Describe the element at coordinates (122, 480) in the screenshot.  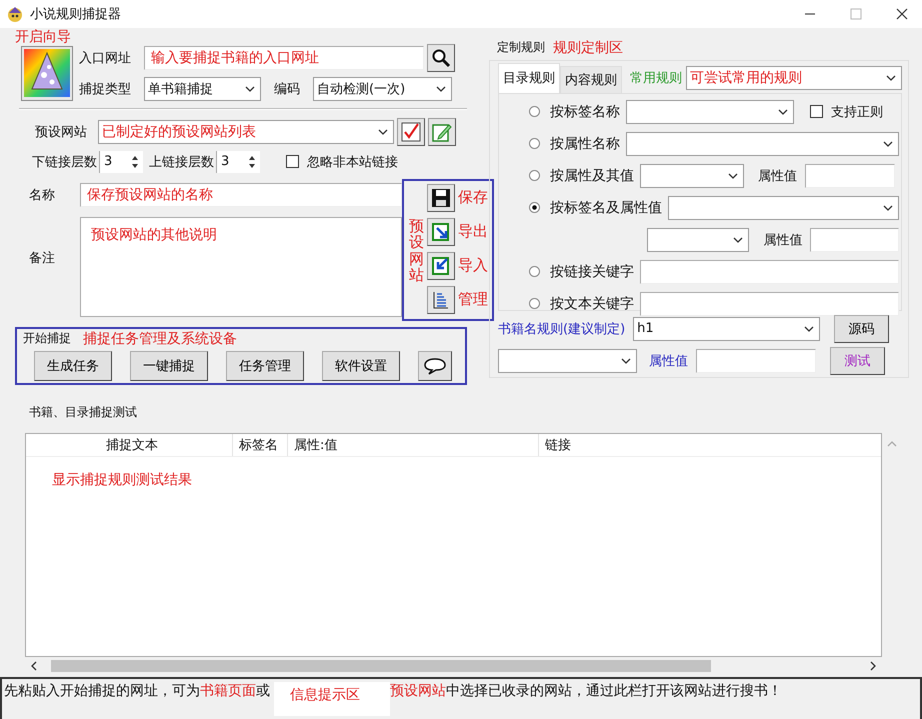
I see `annotation-label: 显示捕捉规则测试结果` at that location.